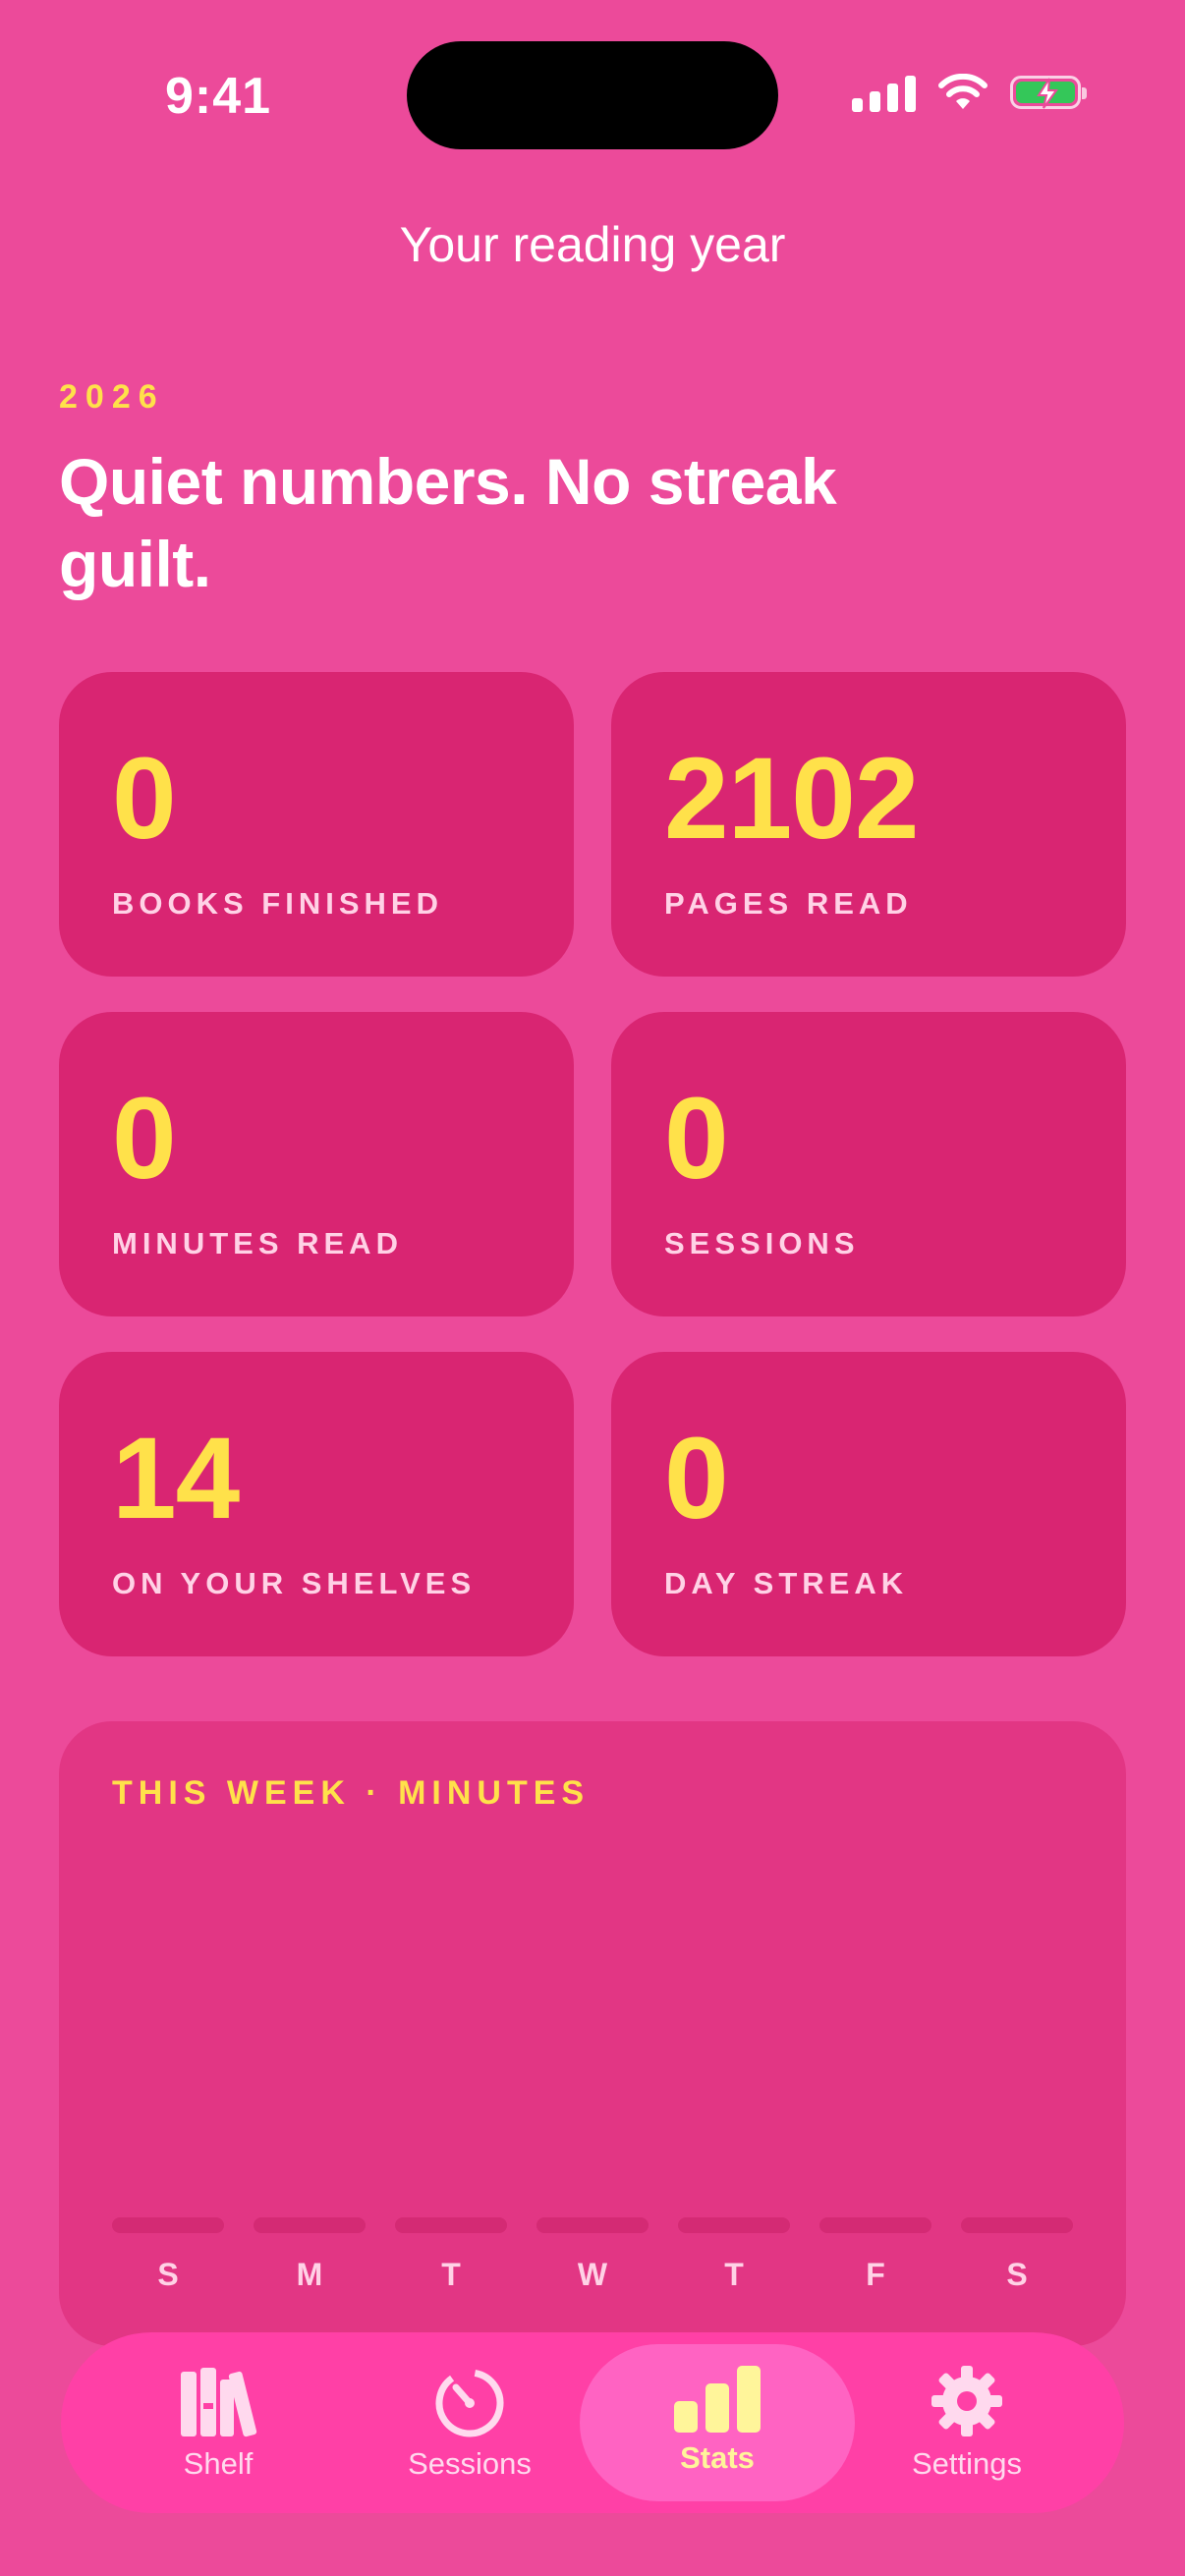 This screenshot has height=2576, width=1185. Describe the element at coordinates (592, 244) in the screenshot. I see `page-title: Your reading year` at that location.